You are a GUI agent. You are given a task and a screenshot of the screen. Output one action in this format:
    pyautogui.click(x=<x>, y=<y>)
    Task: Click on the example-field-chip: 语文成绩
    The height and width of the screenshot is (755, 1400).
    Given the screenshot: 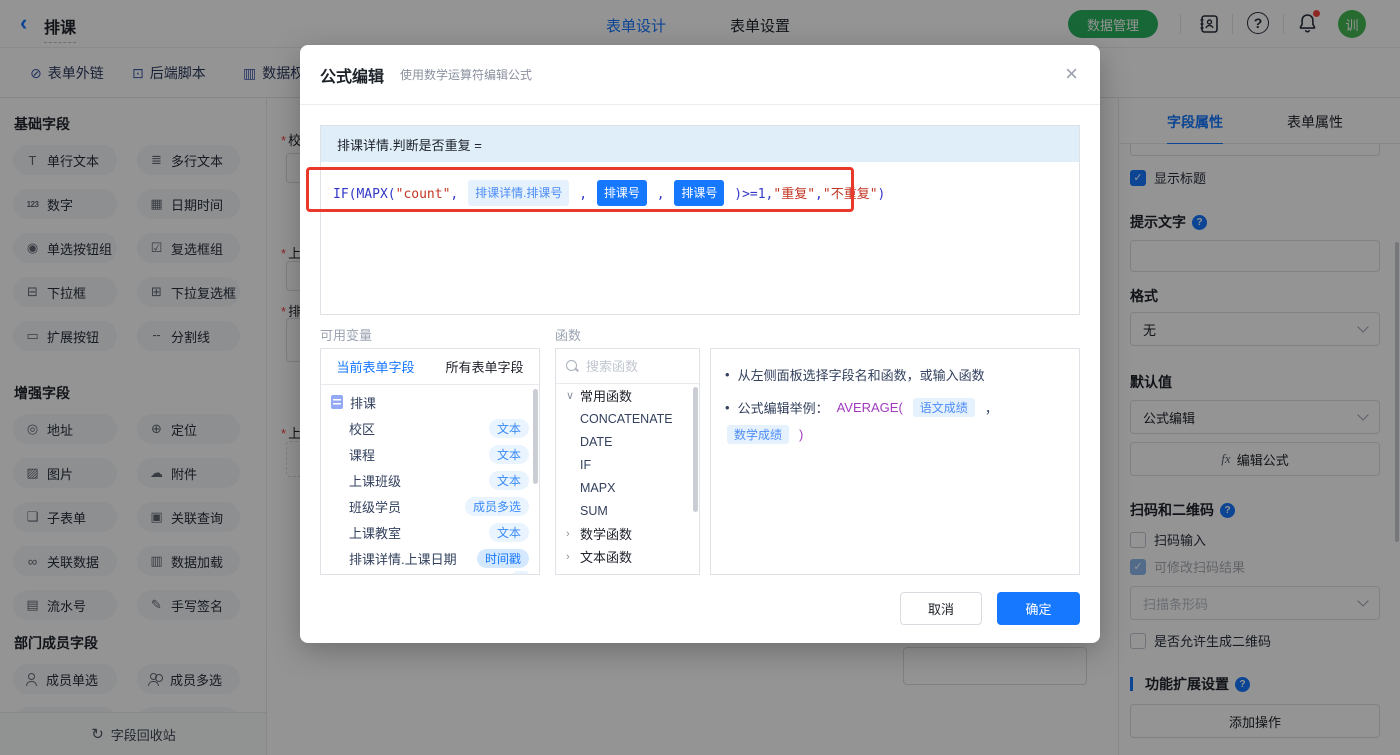 What is the action you would take?
    pyautogui.click(x=943, y=407)
    